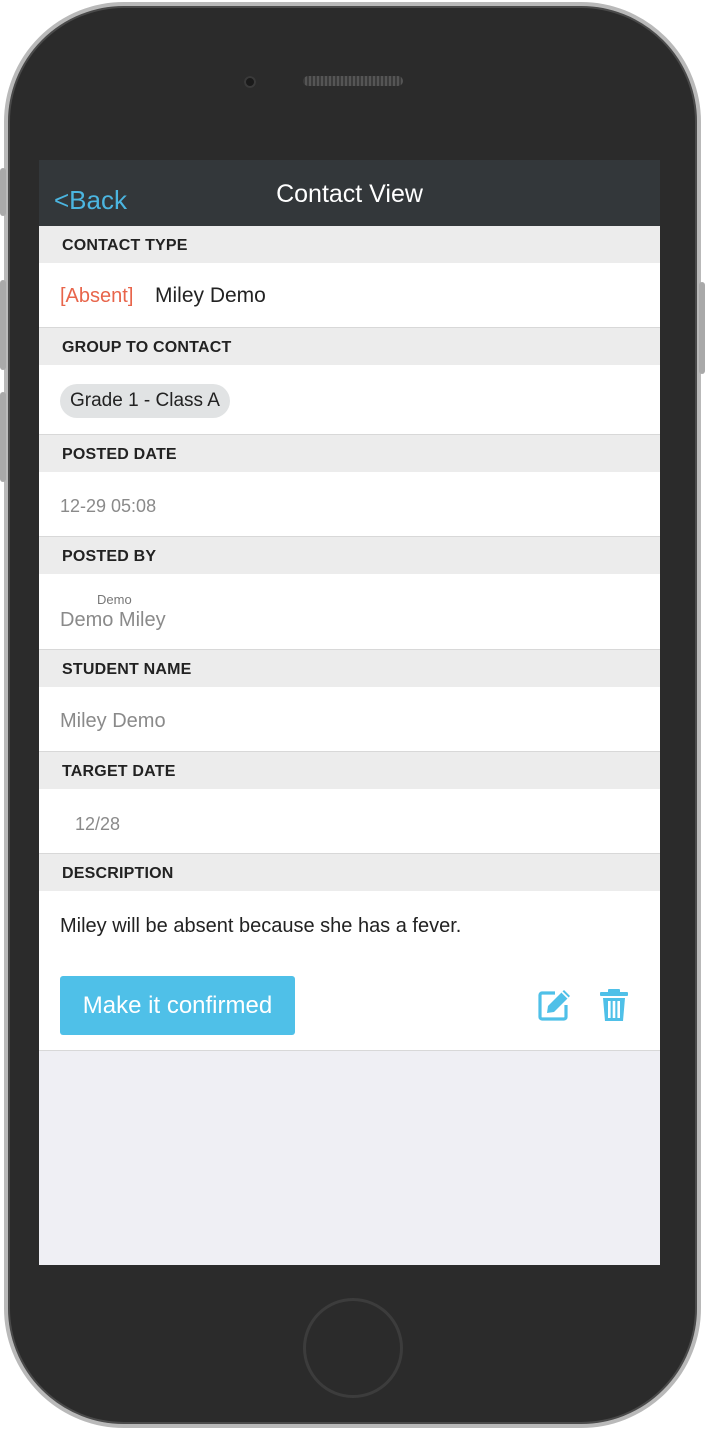  Describe the element at coordinates (349, 453) in the screenshot. I see `section-header-posted-date: POSTED DATE` at that location.